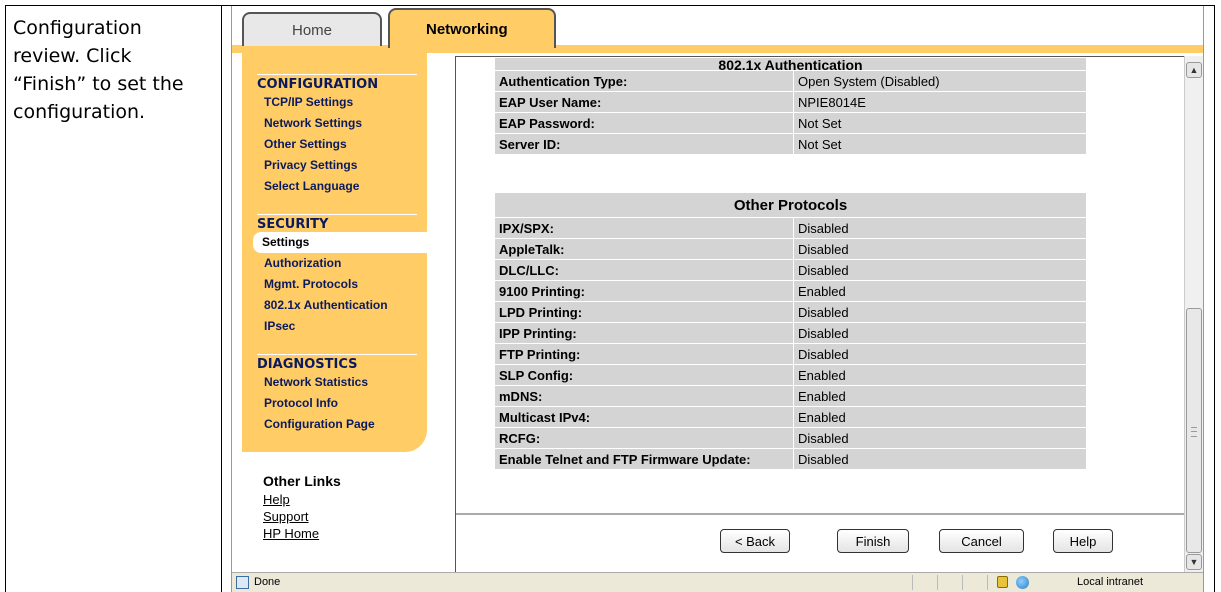 The width and height of the screenshot is (1221, 592). Describe the element at coordinates (1022, 582) in the screenshot. I see `intranet-globe-icon` at that location.